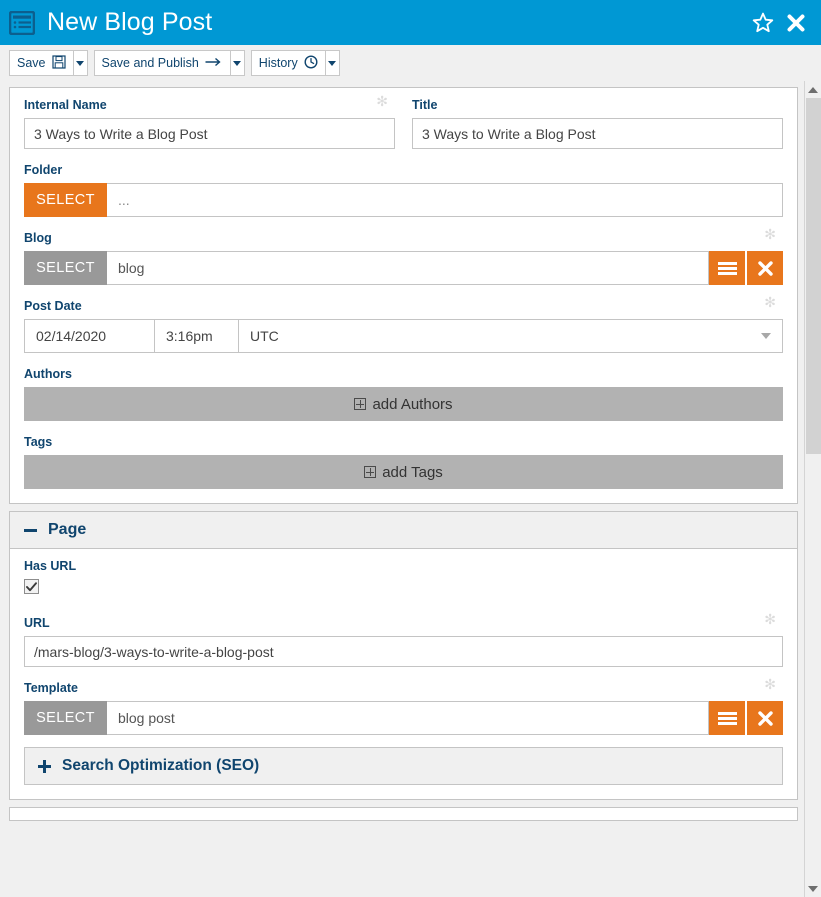  Describe the element at coordinates (65, 105) in the screenshot. I see `internal-name-label: Internal Name` at that location.